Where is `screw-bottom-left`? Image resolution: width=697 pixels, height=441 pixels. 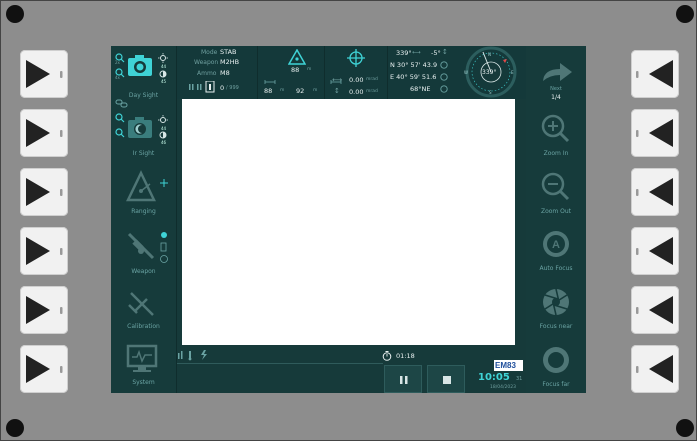
screw-bottom-left is located at coordinates (15, 428).